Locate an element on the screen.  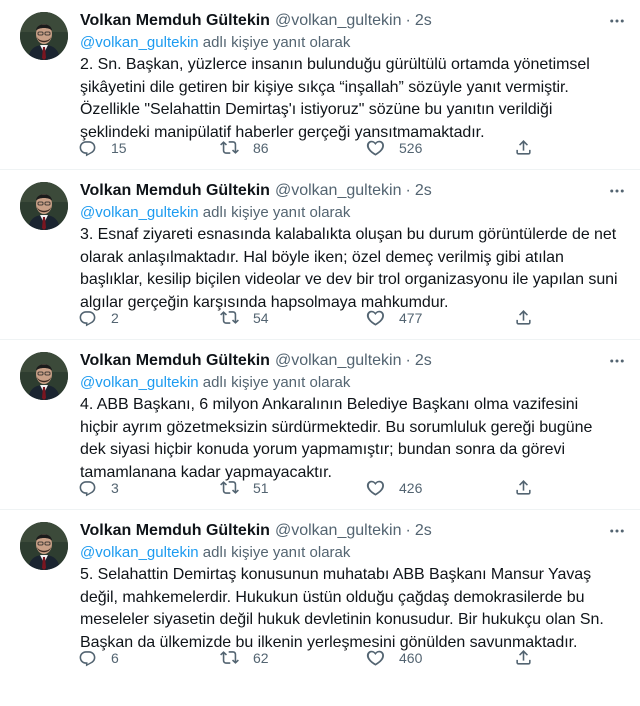
reply-count: 15 is located at coordinates (119, 147).